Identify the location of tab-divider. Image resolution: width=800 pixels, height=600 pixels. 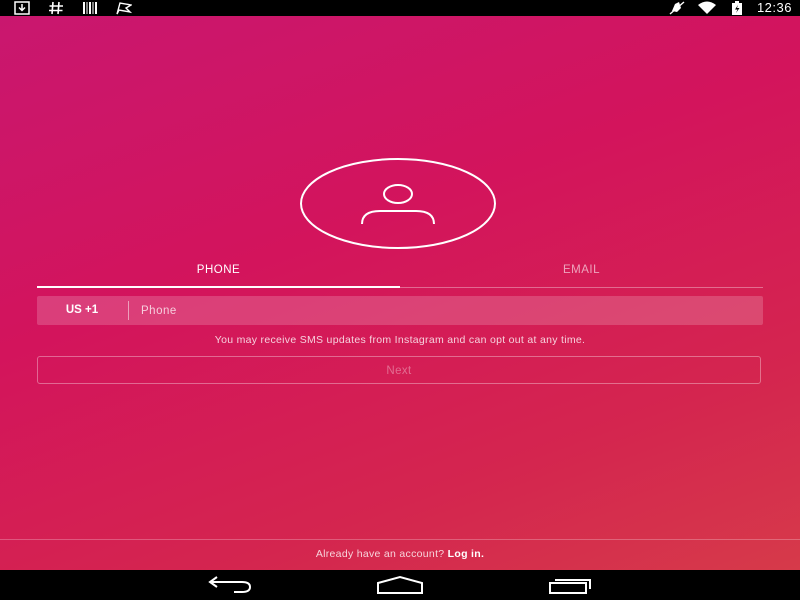
(581, 287).